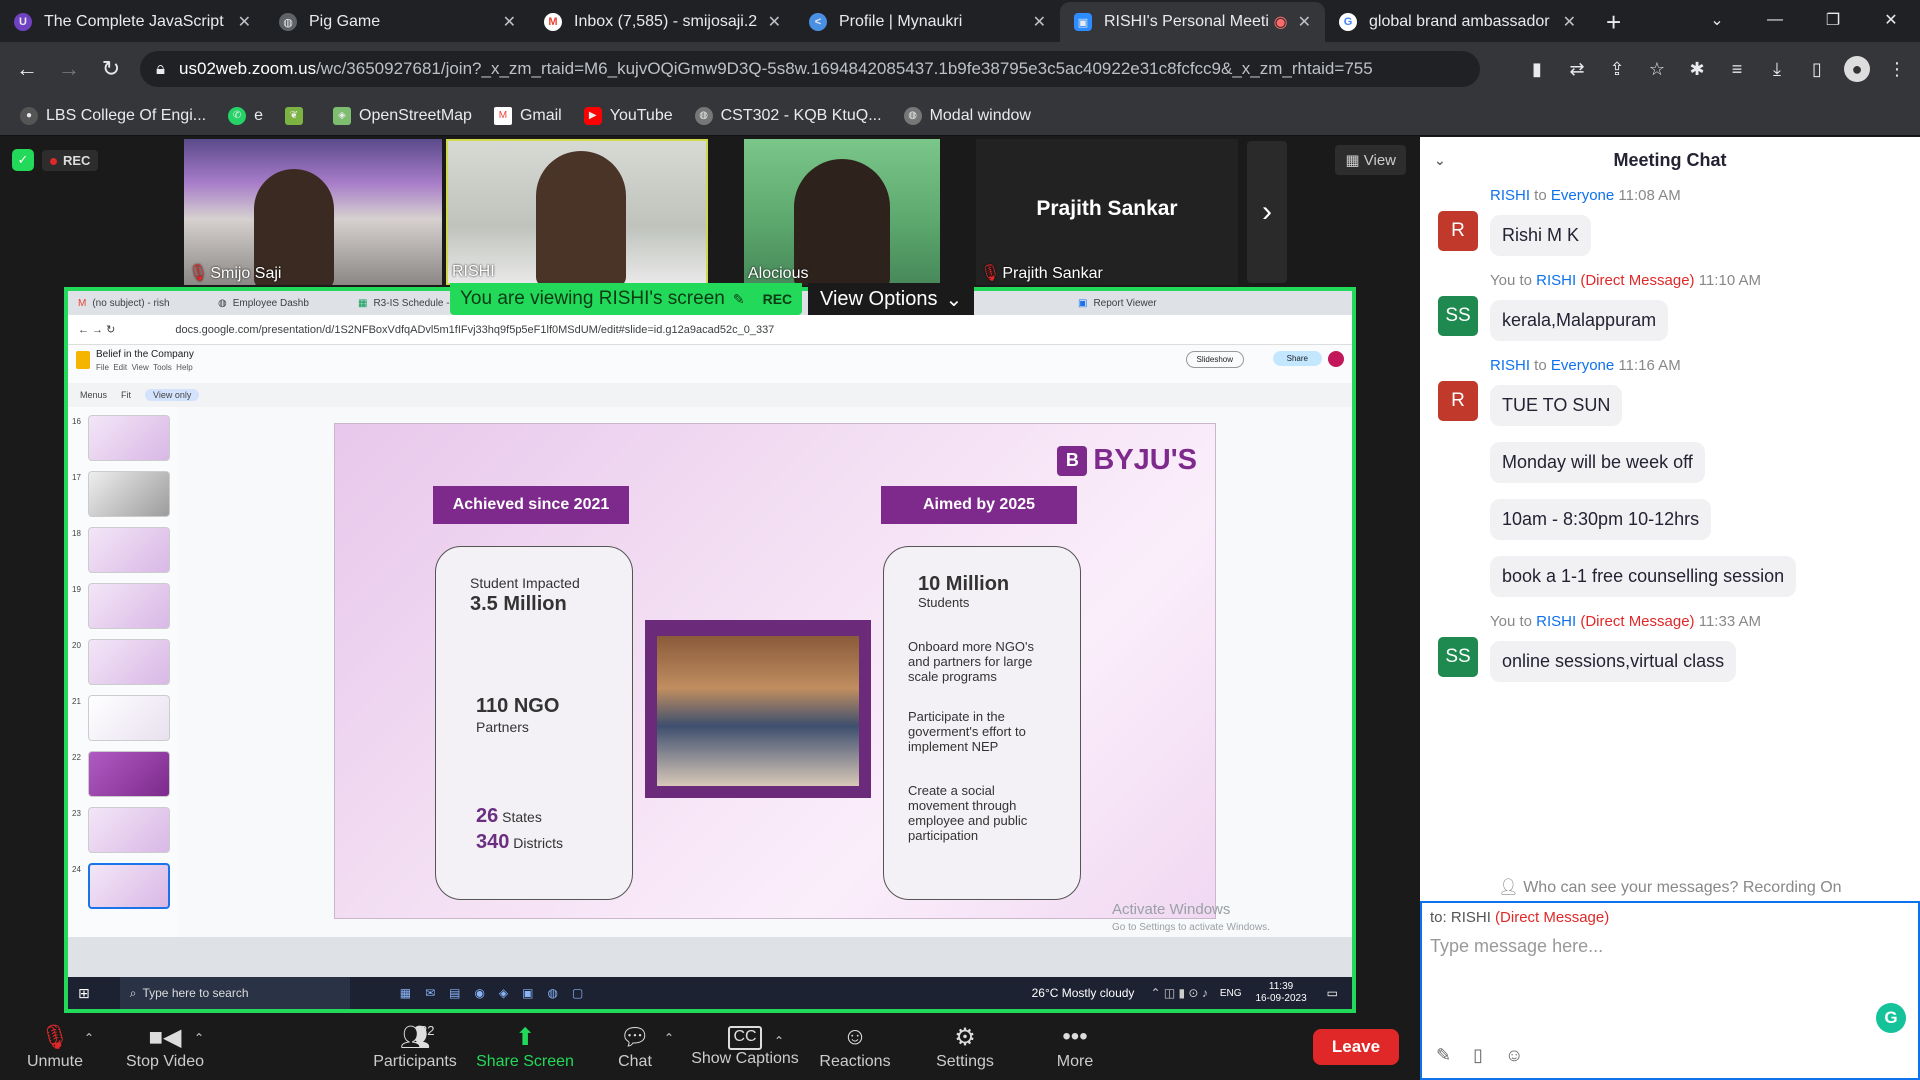 Image resolution: width=1920 pixels, height=1080 pixels. What do you see at coordinates (1657, 69) in the screenshot?
I see `star-icon: ☆` at bounding box center [1657, 69].